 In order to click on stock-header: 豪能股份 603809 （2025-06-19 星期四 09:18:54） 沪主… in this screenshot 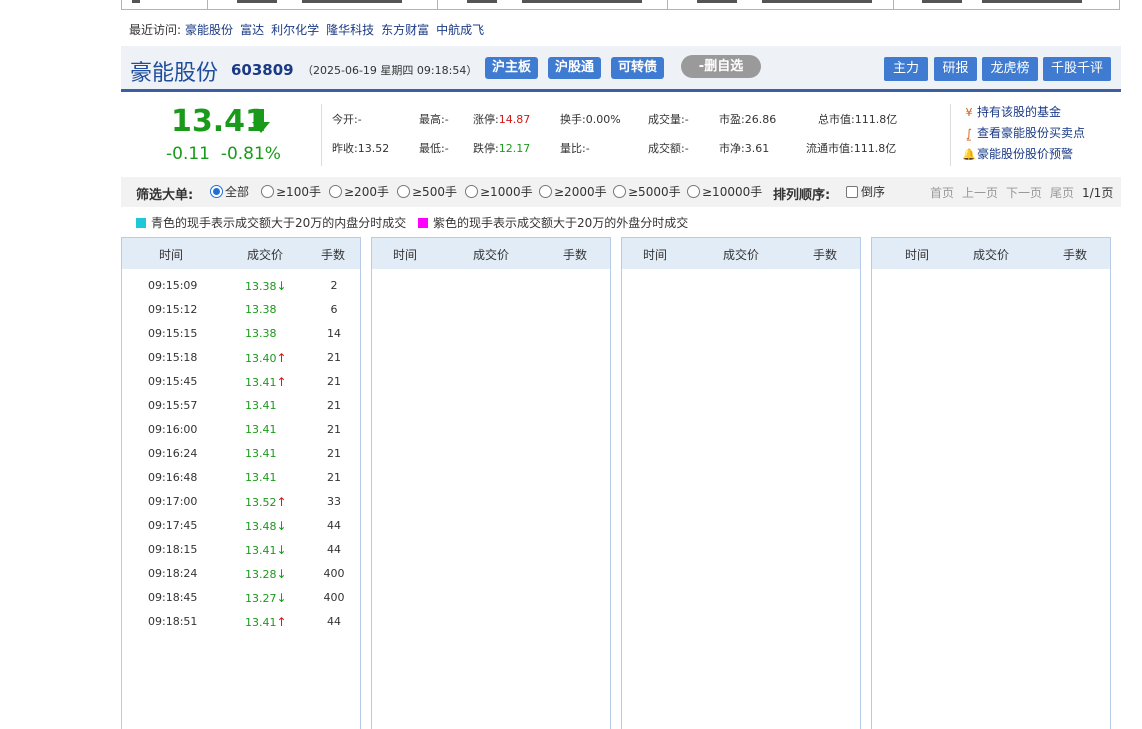, I will do `click(621, 69)`.